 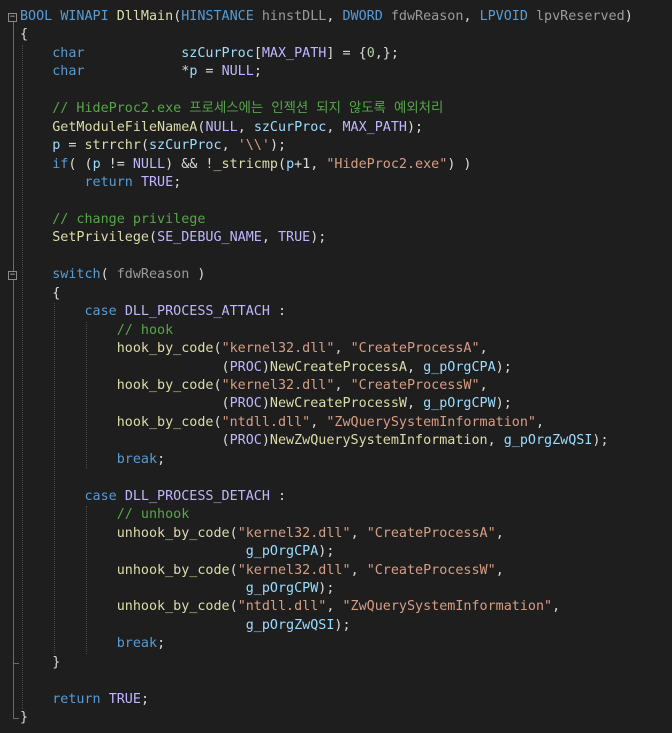 I want to click on code-line: case DLL_PROCESS_ATTACH :, so click(x=336, y=312).